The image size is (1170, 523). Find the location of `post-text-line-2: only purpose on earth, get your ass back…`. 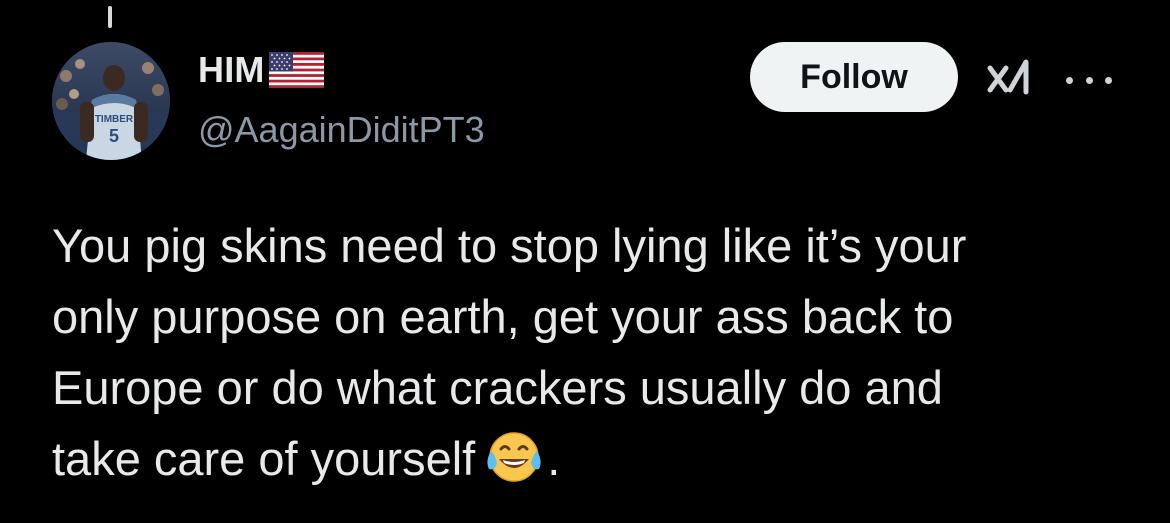

post-text-line-2: only purpose on earth, get your ass back… is located at coordinates (503, 316).